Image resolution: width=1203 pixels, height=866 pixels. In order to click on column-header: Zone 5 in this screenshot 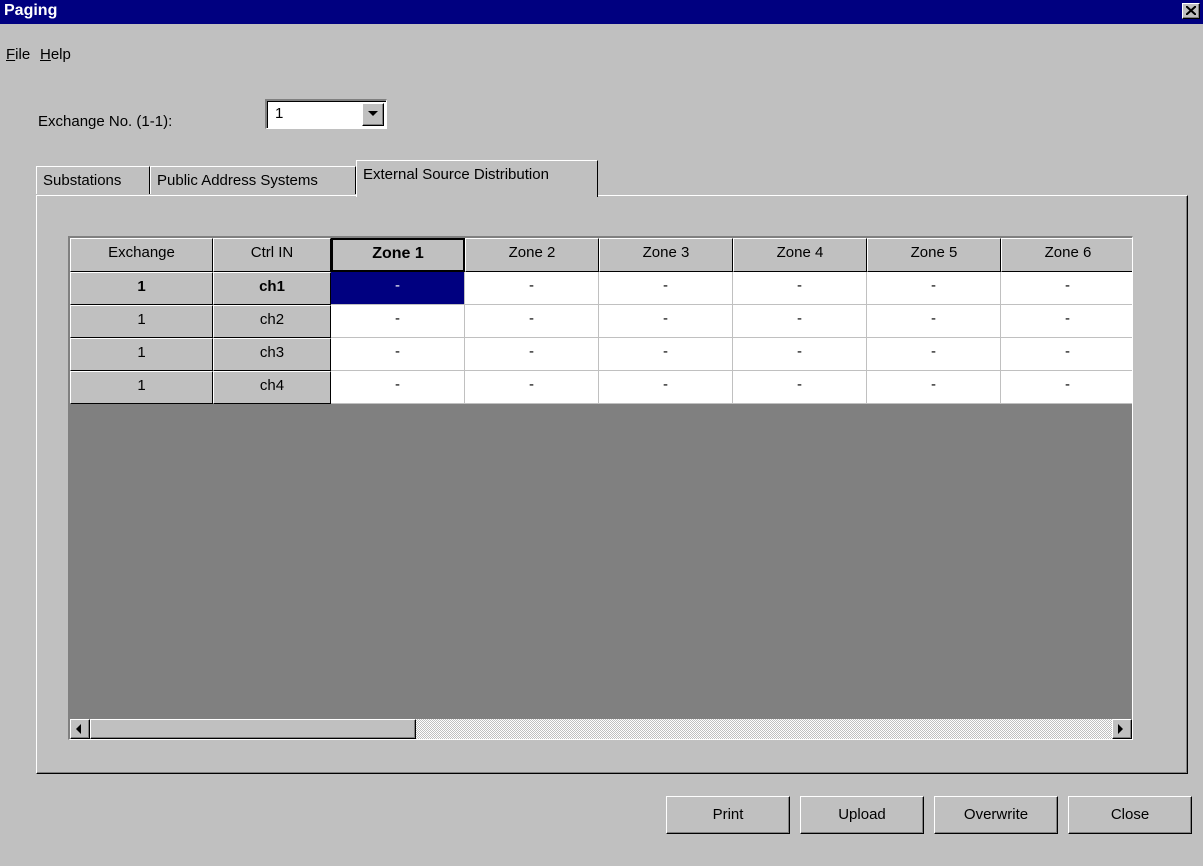, I will do `click(934, 255)`.